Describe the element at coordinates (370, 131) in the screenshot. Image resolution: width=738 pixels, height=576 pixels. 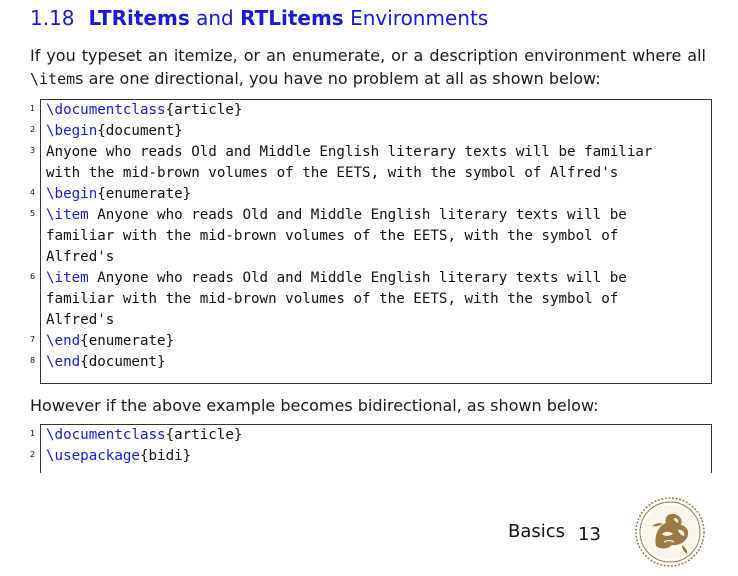
I see `code-line: 2 \begin{document}` at that location.